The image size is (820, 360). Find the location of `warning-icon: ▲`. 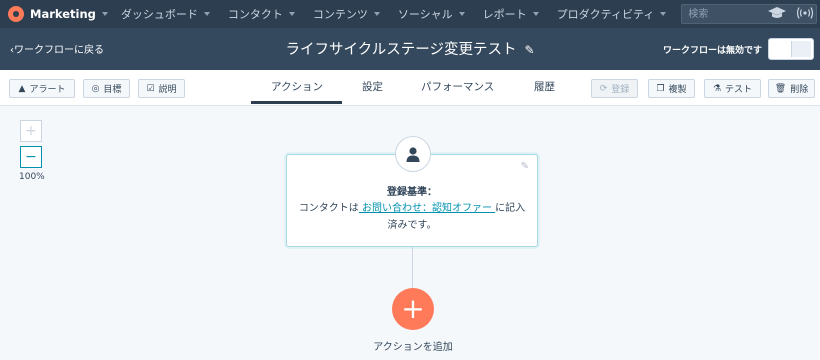

warning-icon: ▲ is located at coordinates (22, 88).